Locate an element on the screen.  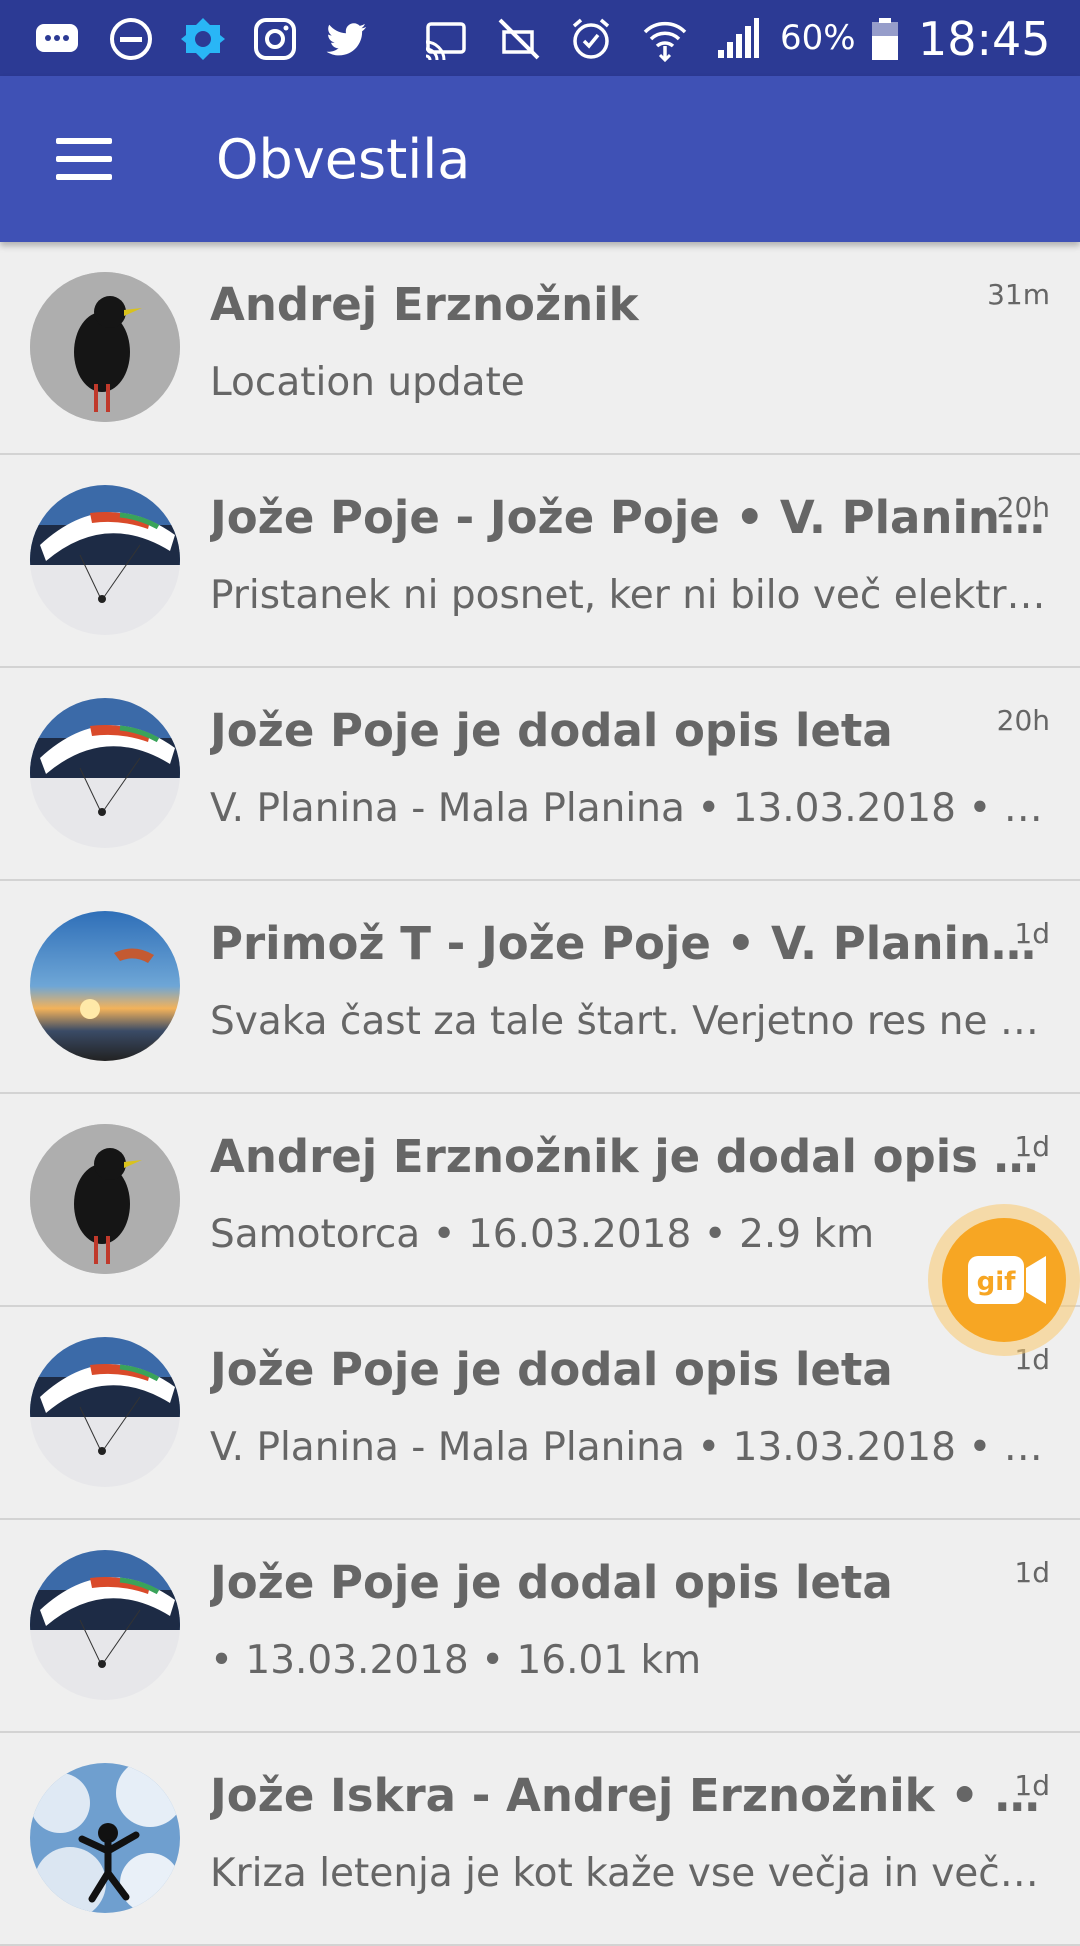
notification-title: Andrej Erznožnik is located at coordinates (424, 304).